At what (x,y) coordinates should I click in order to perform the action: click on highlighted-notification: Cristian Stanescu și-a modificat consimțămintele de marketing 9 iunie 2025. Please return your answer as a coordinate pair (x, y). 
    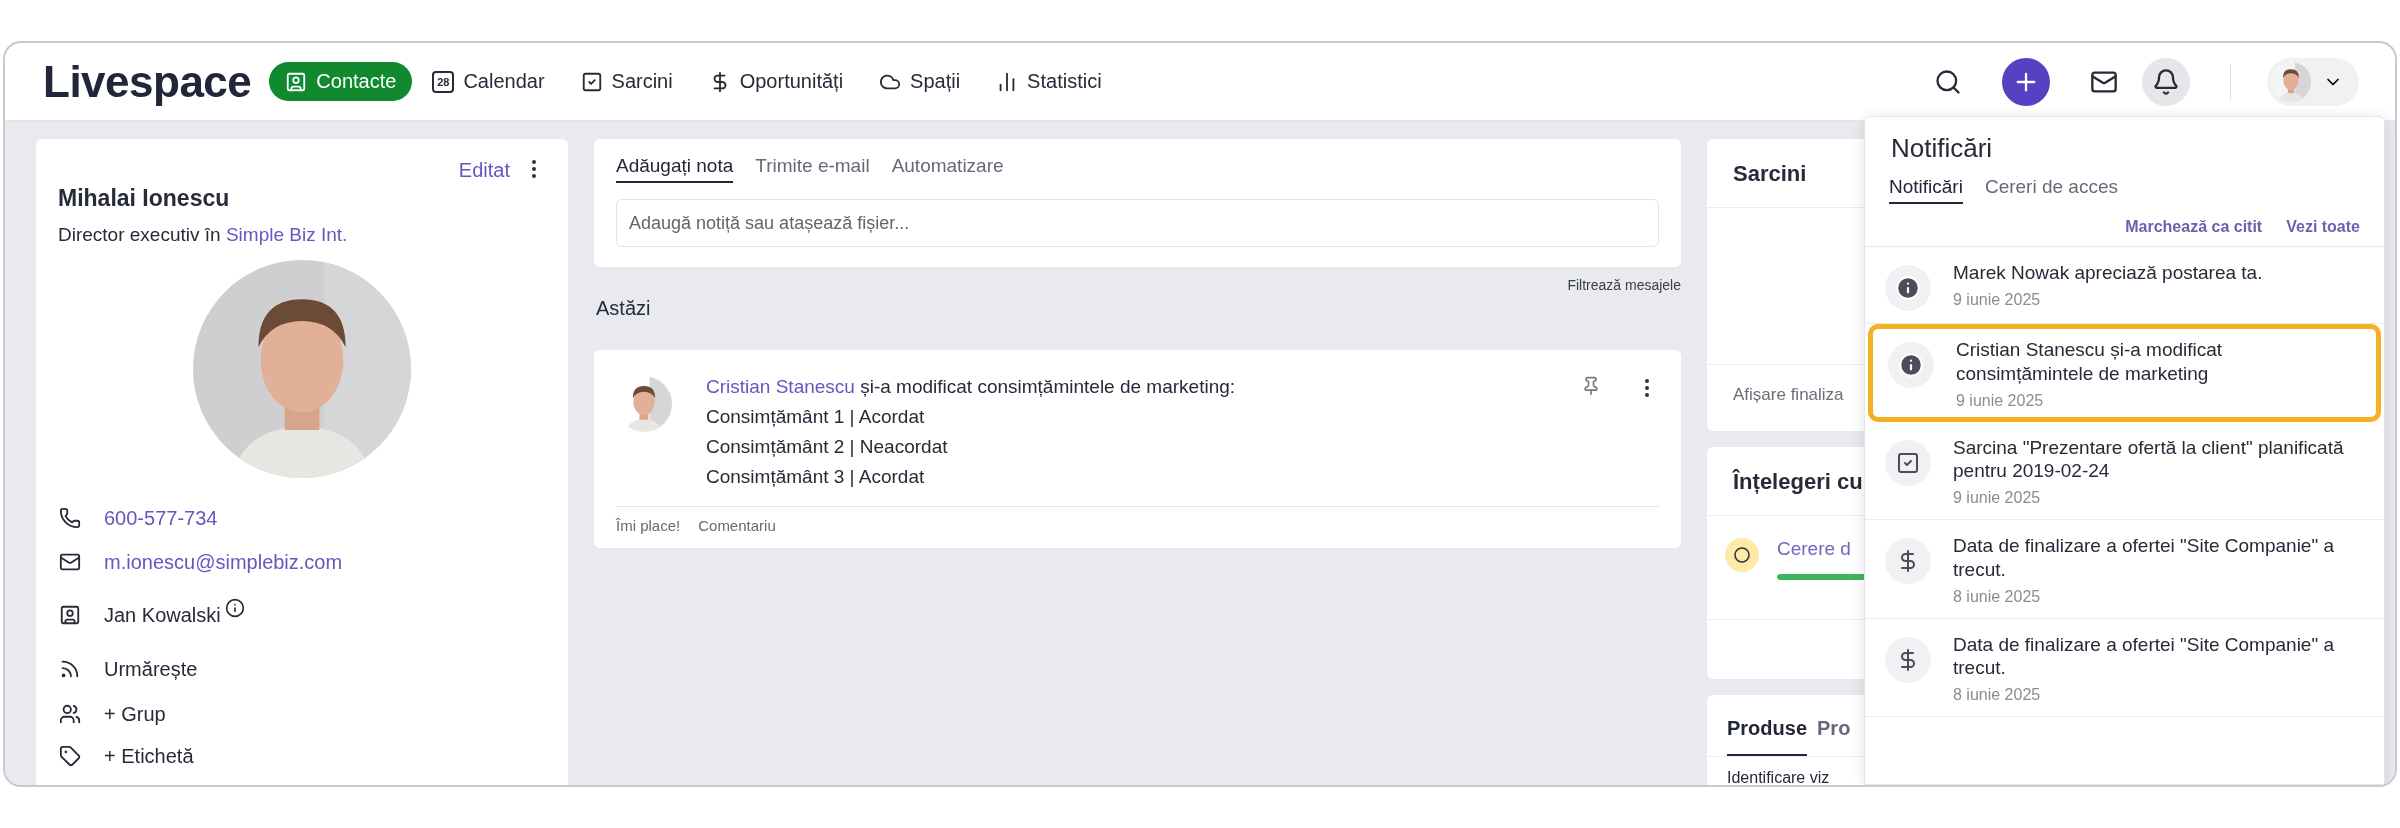
    Looking at the image, I should click on (2124, 373).